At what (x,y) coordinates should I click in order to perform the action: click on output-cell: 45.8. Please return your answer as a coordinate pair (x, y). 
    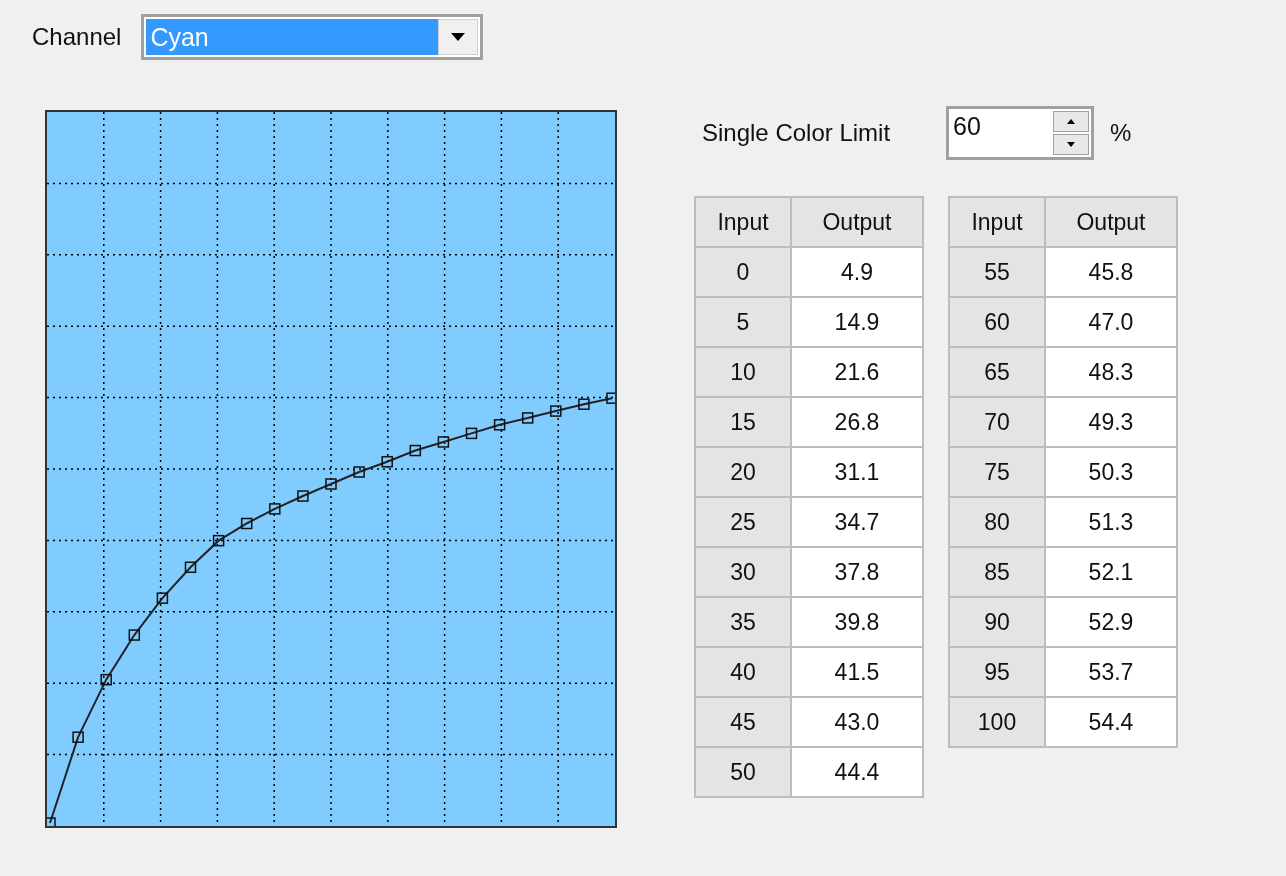
    Looking at the image, I should click on (1111, 272).